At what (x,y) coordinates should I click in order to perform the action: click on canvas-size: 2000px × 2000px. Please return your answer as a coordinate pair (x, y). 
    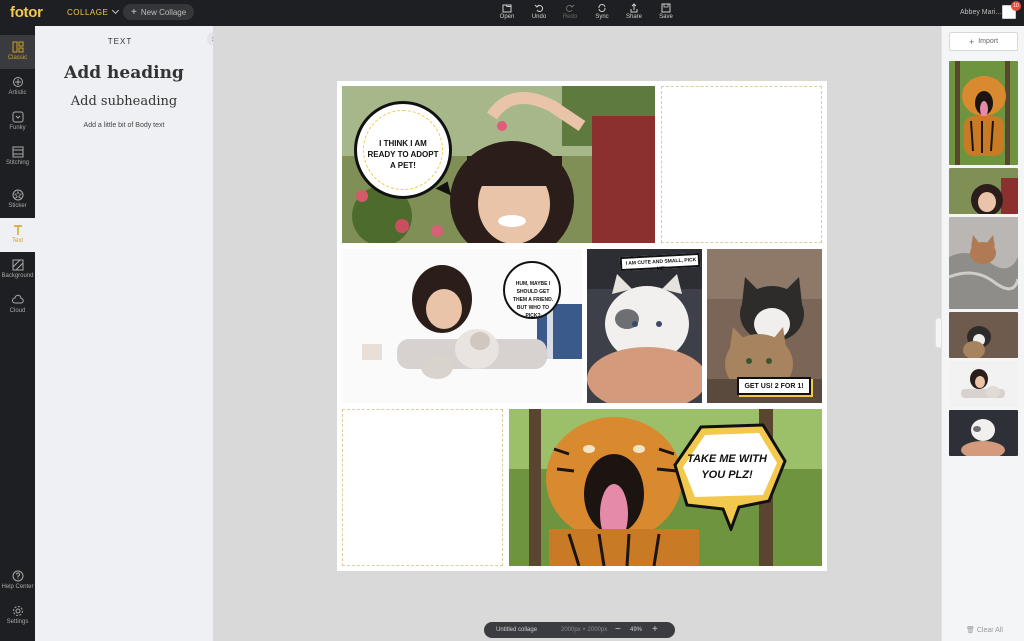
    Looking at the image, I should click on (584, 630).